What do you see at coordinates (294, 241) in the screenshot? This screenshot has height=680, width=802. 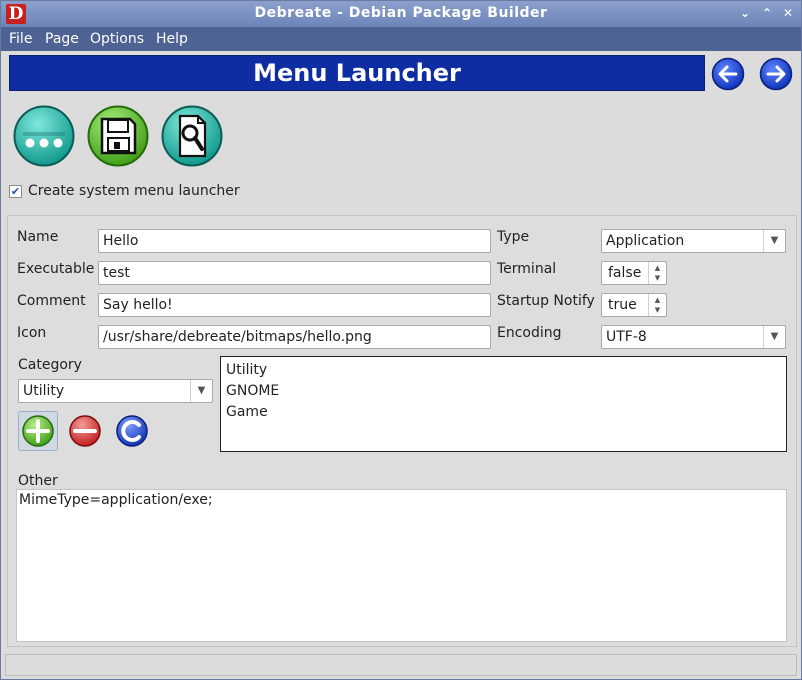 I see `name-field: Hello` at bounding box center [294, 241].